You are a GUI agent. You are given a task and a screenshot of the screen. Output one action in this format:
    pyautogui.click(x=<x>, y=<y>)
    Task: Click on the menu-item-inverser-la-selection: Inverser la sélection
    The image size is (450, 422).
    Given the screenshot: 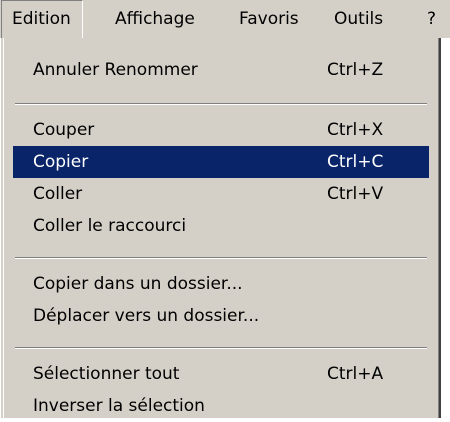 What is the action you would take?
    pyautogui.click(x=221, y=406)
    